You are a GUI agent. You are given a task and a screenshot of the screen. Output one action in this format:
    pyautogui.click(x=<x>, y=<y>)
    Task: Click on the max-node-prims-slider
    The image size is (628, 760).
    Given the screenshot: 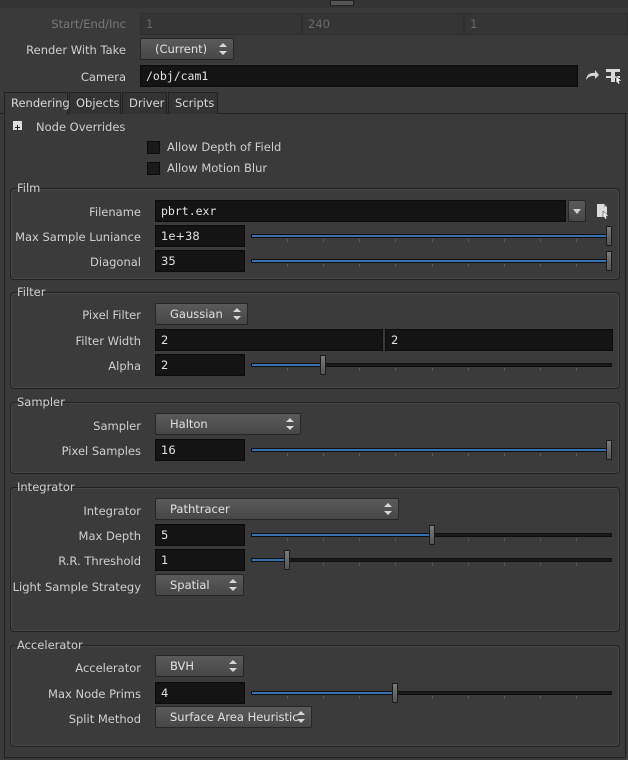 What is the action you would take?
    pyautogui.click(x=431, y=693)
    